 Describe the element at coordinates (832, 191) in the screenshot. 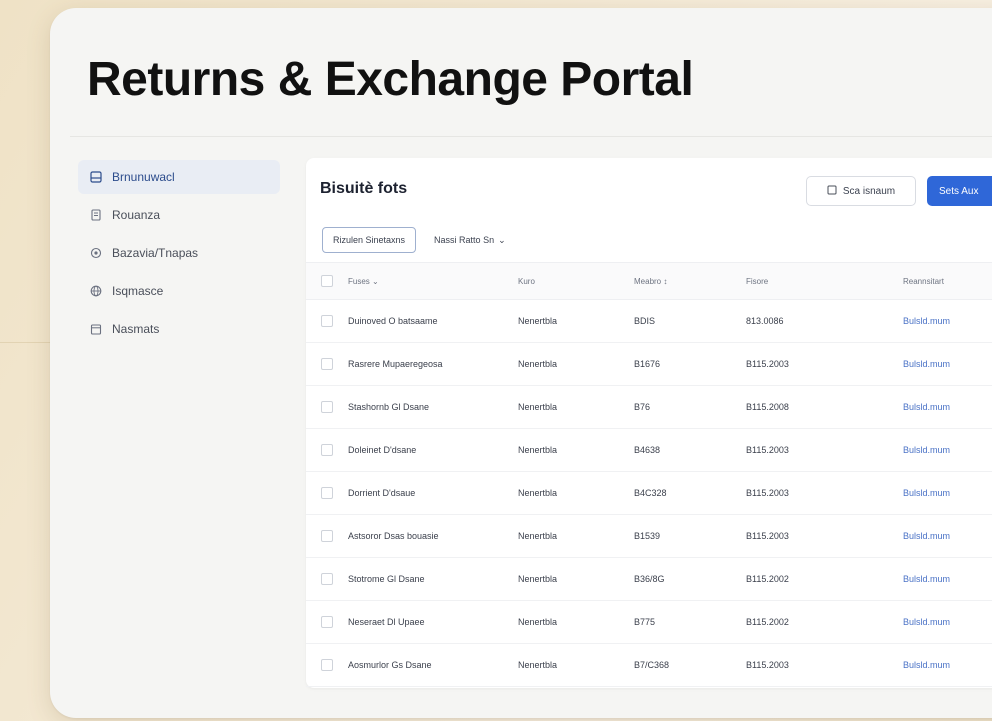

I see `square-icon` at that location.